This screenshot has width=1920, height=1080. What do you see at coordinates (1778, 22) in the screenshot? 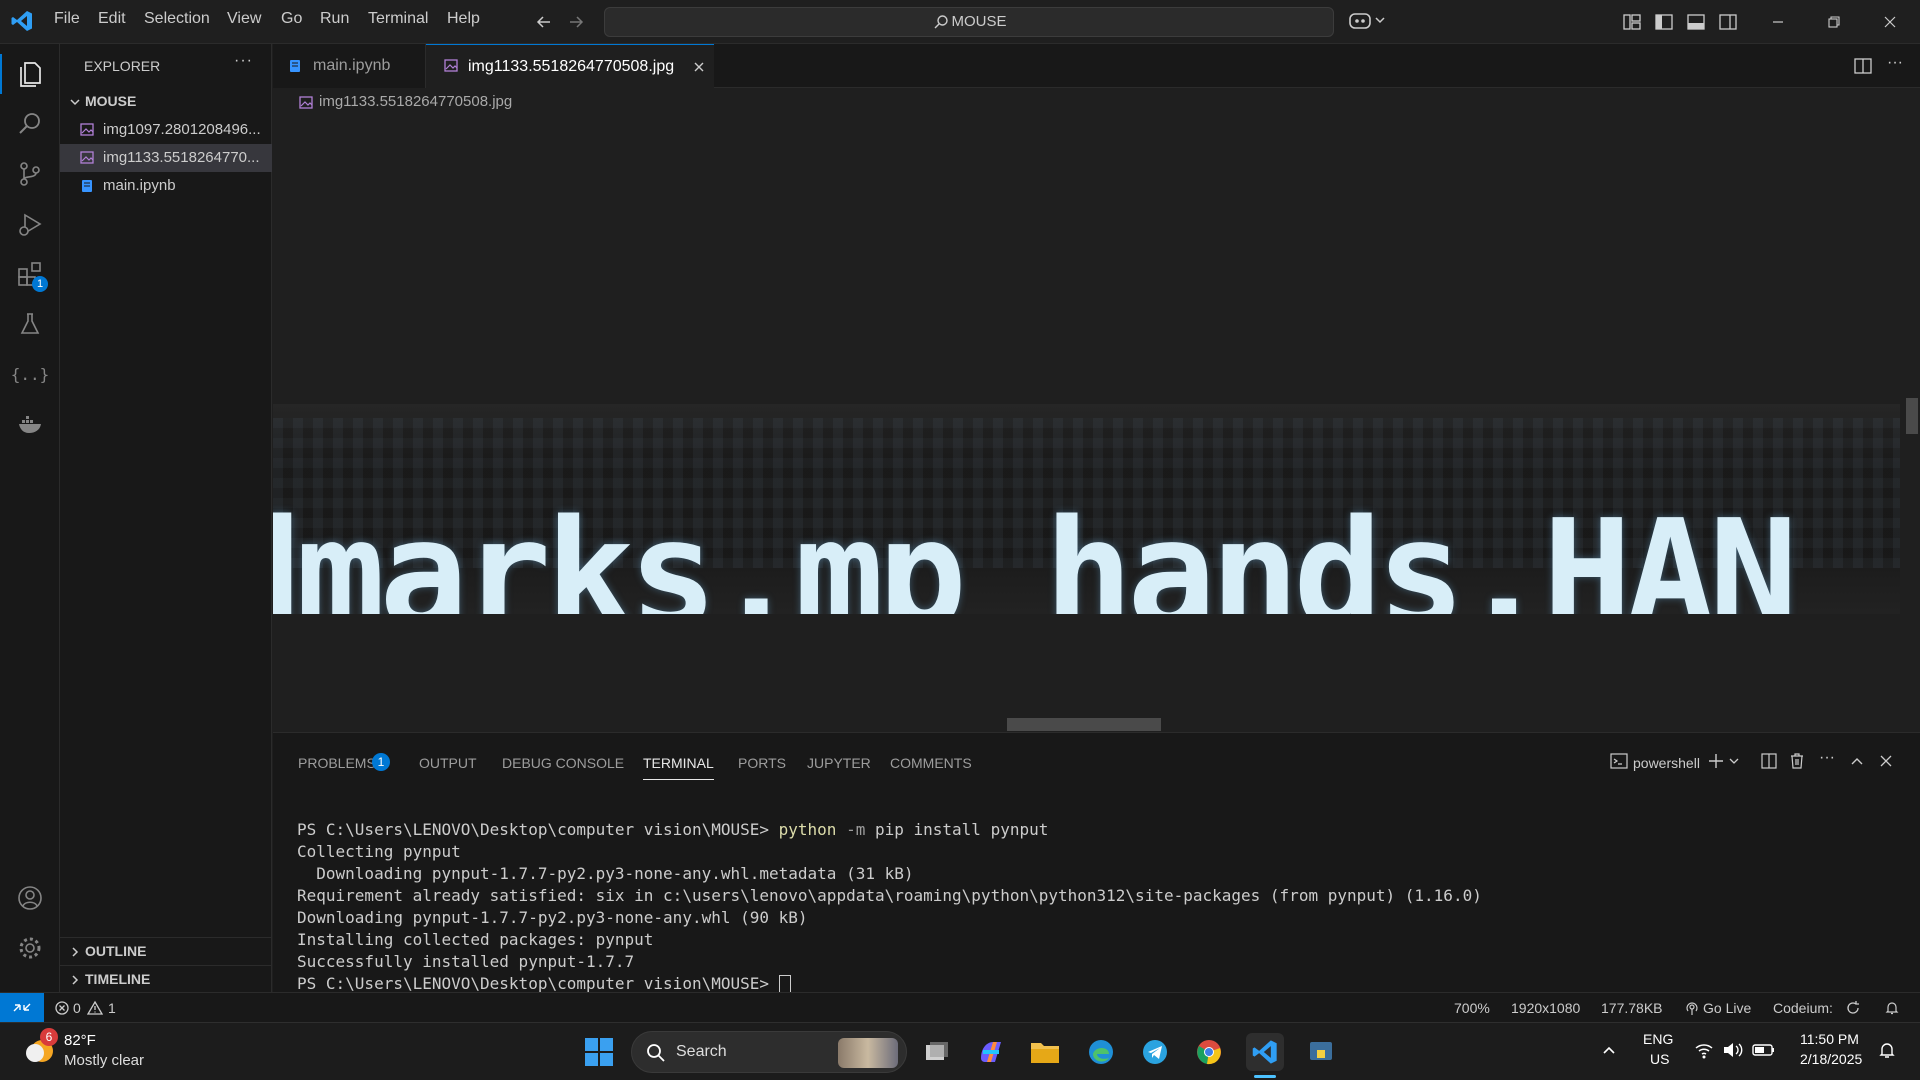
I see `minimize-icon` at bounding box center [1778, 22].